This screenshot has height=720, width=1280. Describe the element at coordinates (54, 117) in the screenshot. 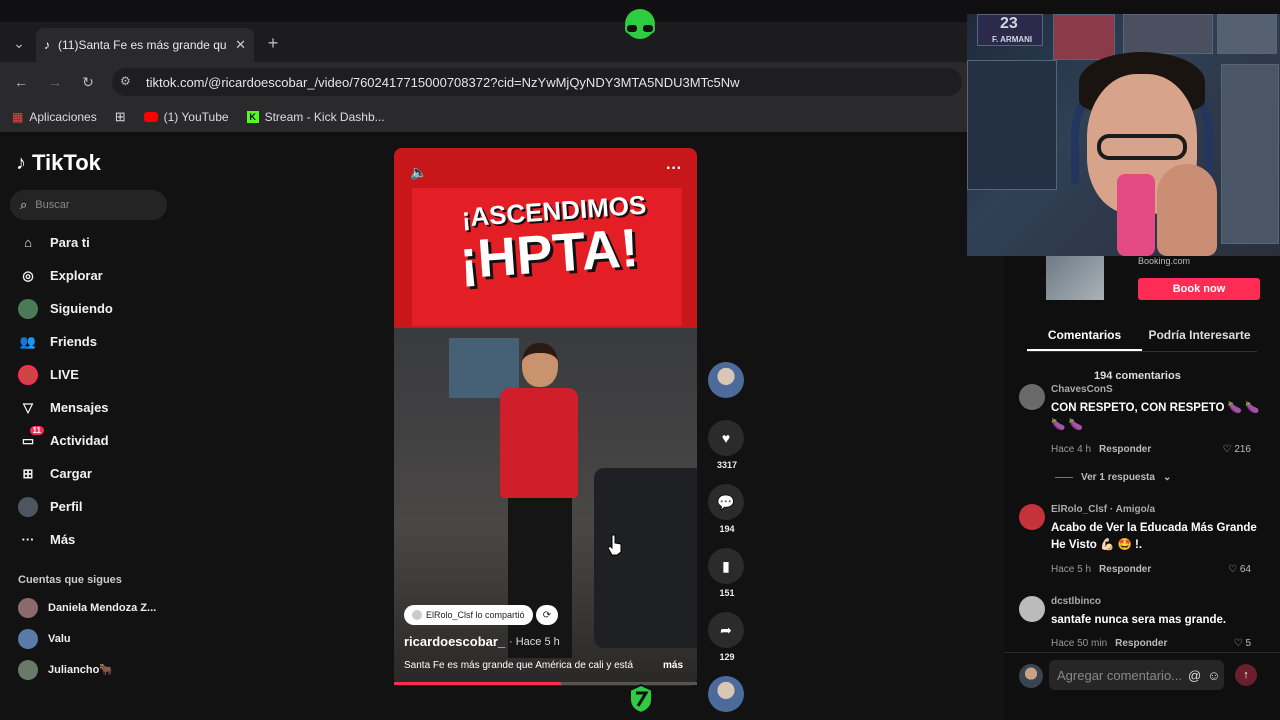

I see `bookmark-apps: ▦ Aplicaciones` at that location.